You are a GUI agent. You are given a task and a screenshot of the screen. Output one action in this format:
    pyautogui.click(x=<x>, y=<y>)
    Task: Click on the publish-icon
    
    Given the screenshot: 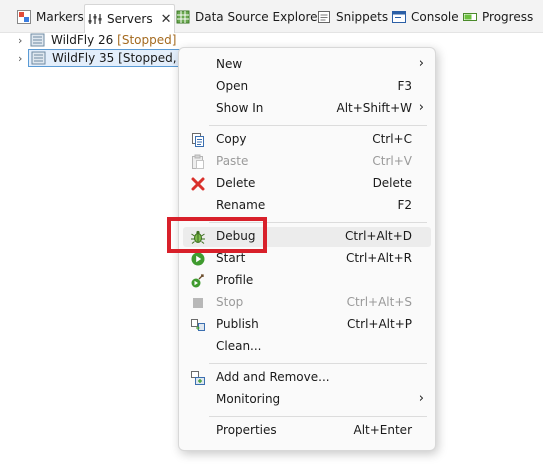 What is the action you would take?
    pyautogui.click(x=198, y=325)
    